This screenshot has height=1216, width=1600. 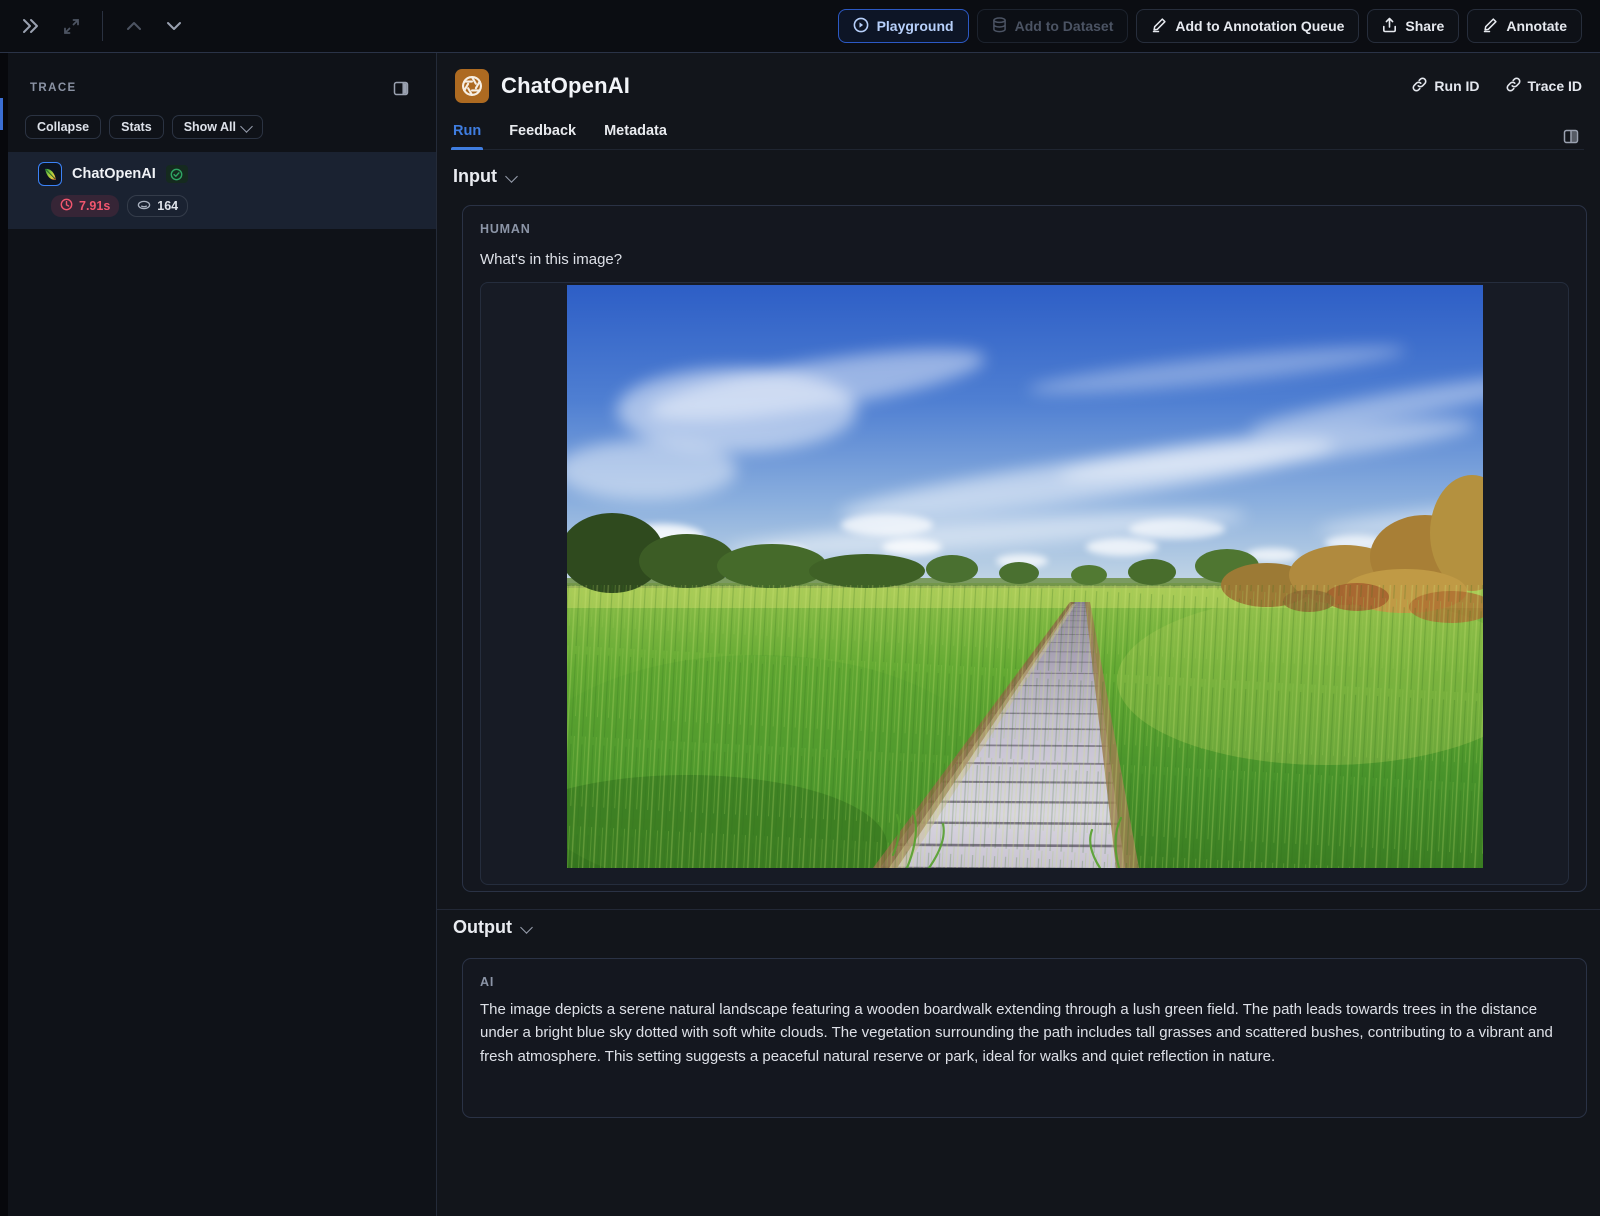 I want to click on latency-badge: 7.91s, so click(x=85, y=206).